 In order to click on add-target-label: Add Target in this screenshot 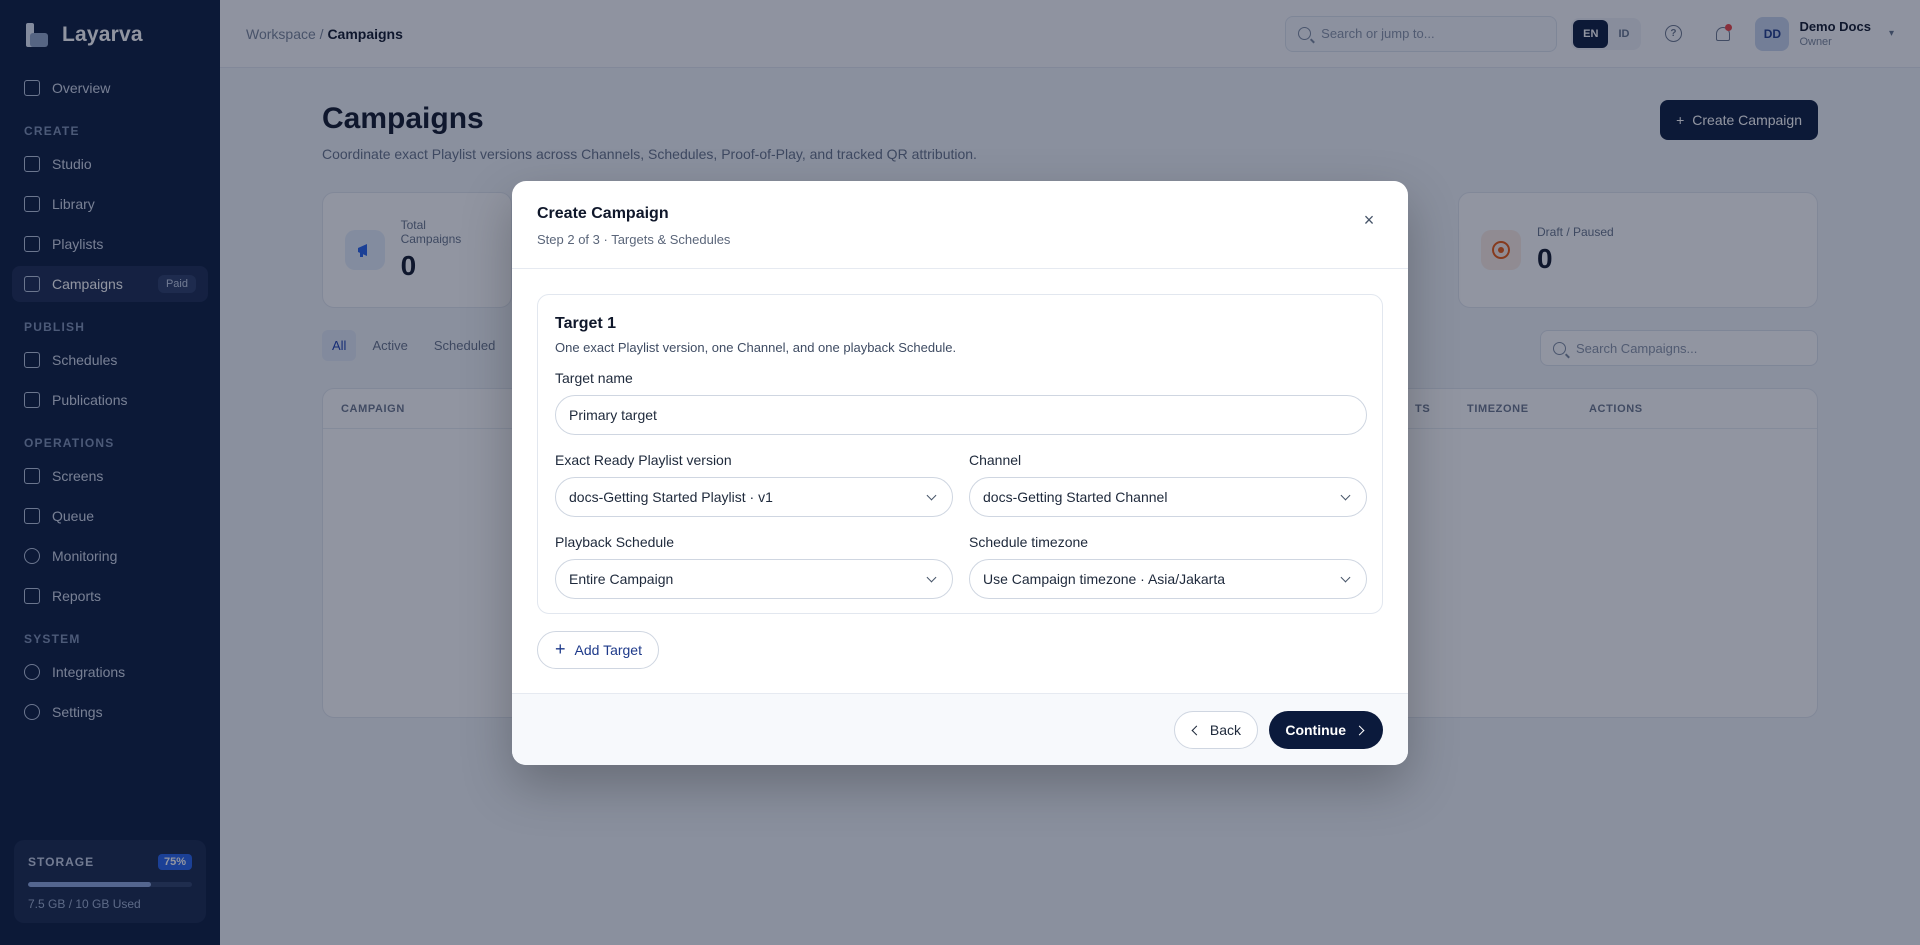, I will do `click(608, 650)`.